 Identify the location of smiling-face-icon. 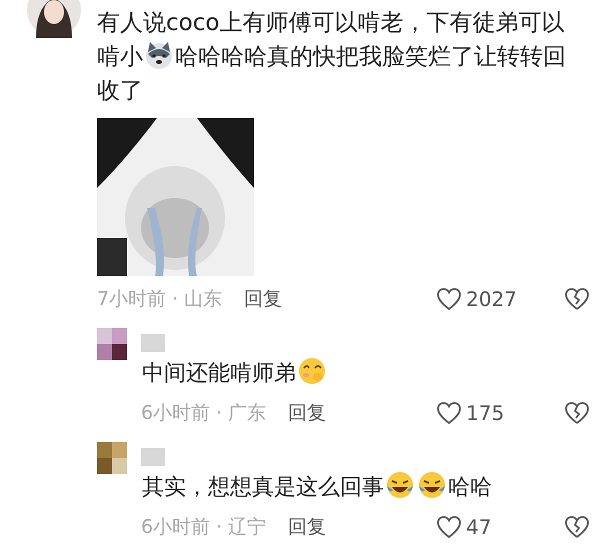
(312, 371).